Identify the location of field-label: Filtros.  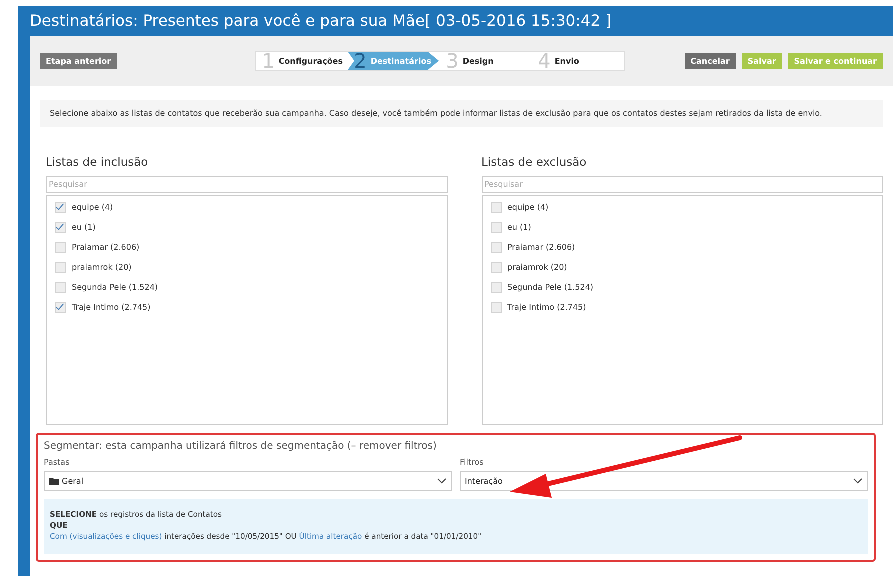
(472, 462).